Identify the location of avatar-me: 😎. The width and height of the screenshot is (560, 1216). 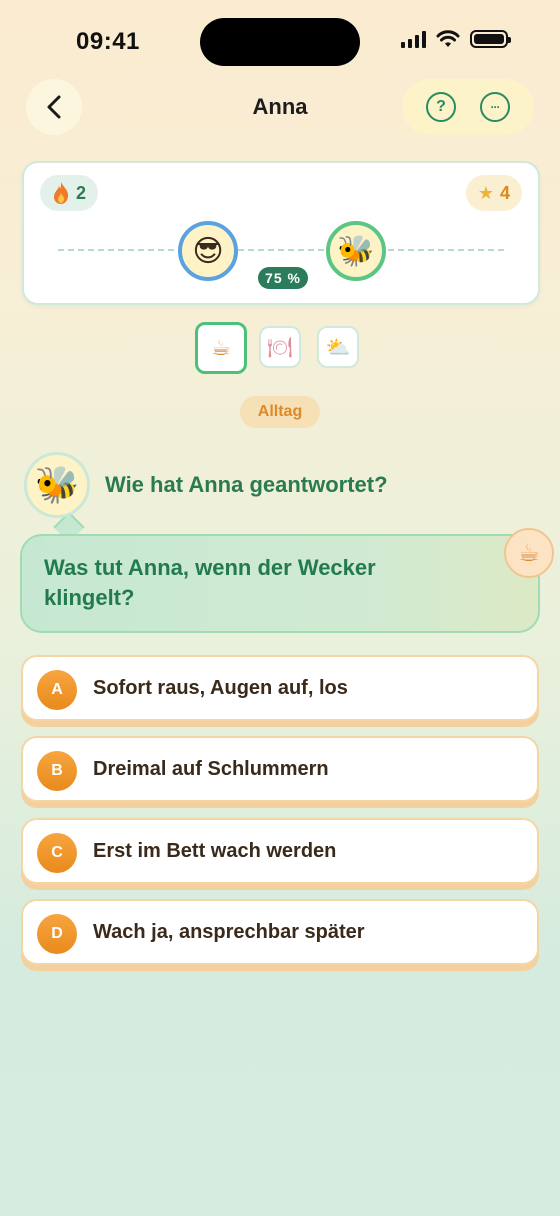
(208, 251).